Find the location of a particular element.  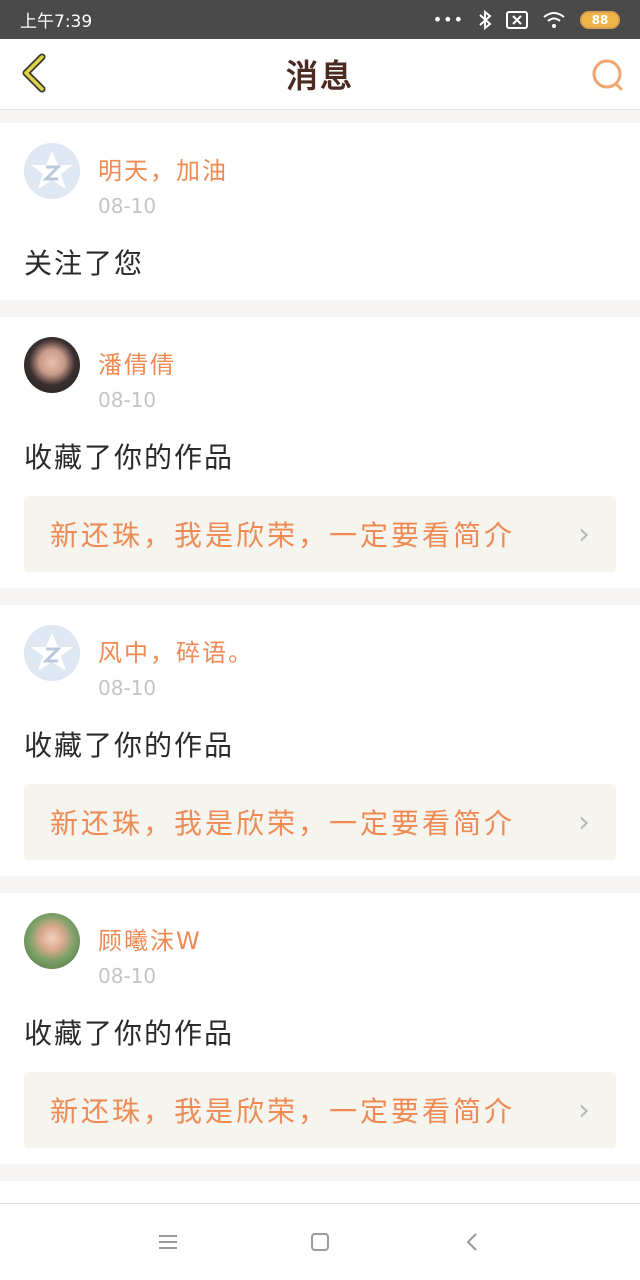

message-card-head: 风中，碎语。 08-10 is located at coordinates (320, 662).